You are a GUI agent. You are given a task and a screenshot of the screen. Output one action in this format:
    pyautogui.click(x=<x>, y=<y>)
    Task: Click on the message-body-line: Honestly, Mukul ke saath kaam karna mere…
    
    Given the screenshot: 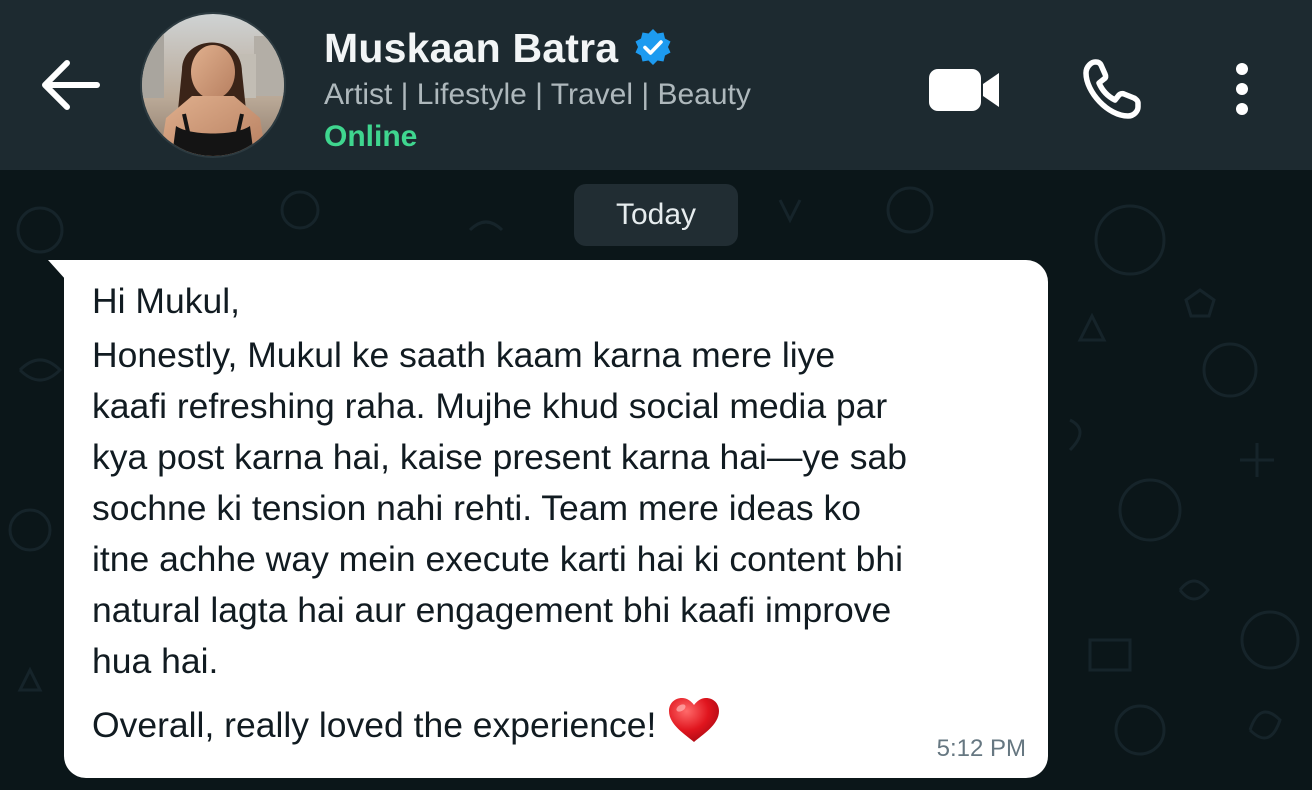 What is the action you would take?
    pyautogui.click(x=464, y=355)
    